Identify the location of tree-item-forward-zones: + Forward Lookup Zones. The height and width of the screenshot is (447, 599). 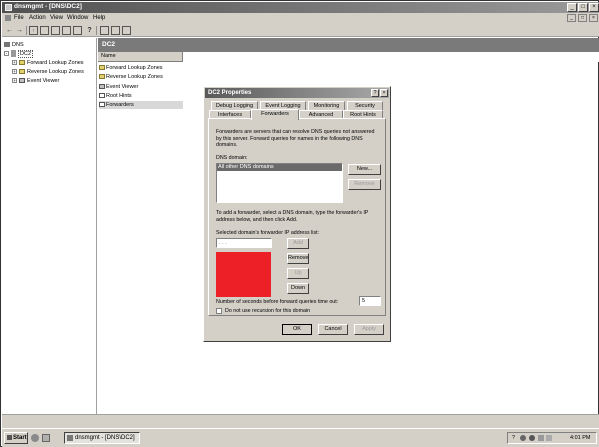
(48, 63).